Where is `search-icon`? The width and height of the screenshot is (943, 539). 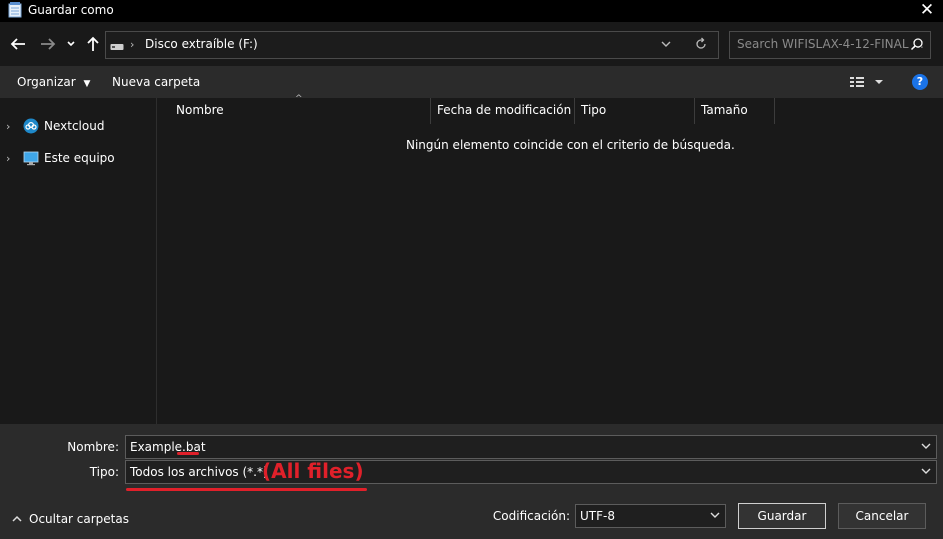
search-icon is located at coordinates (918, 45).